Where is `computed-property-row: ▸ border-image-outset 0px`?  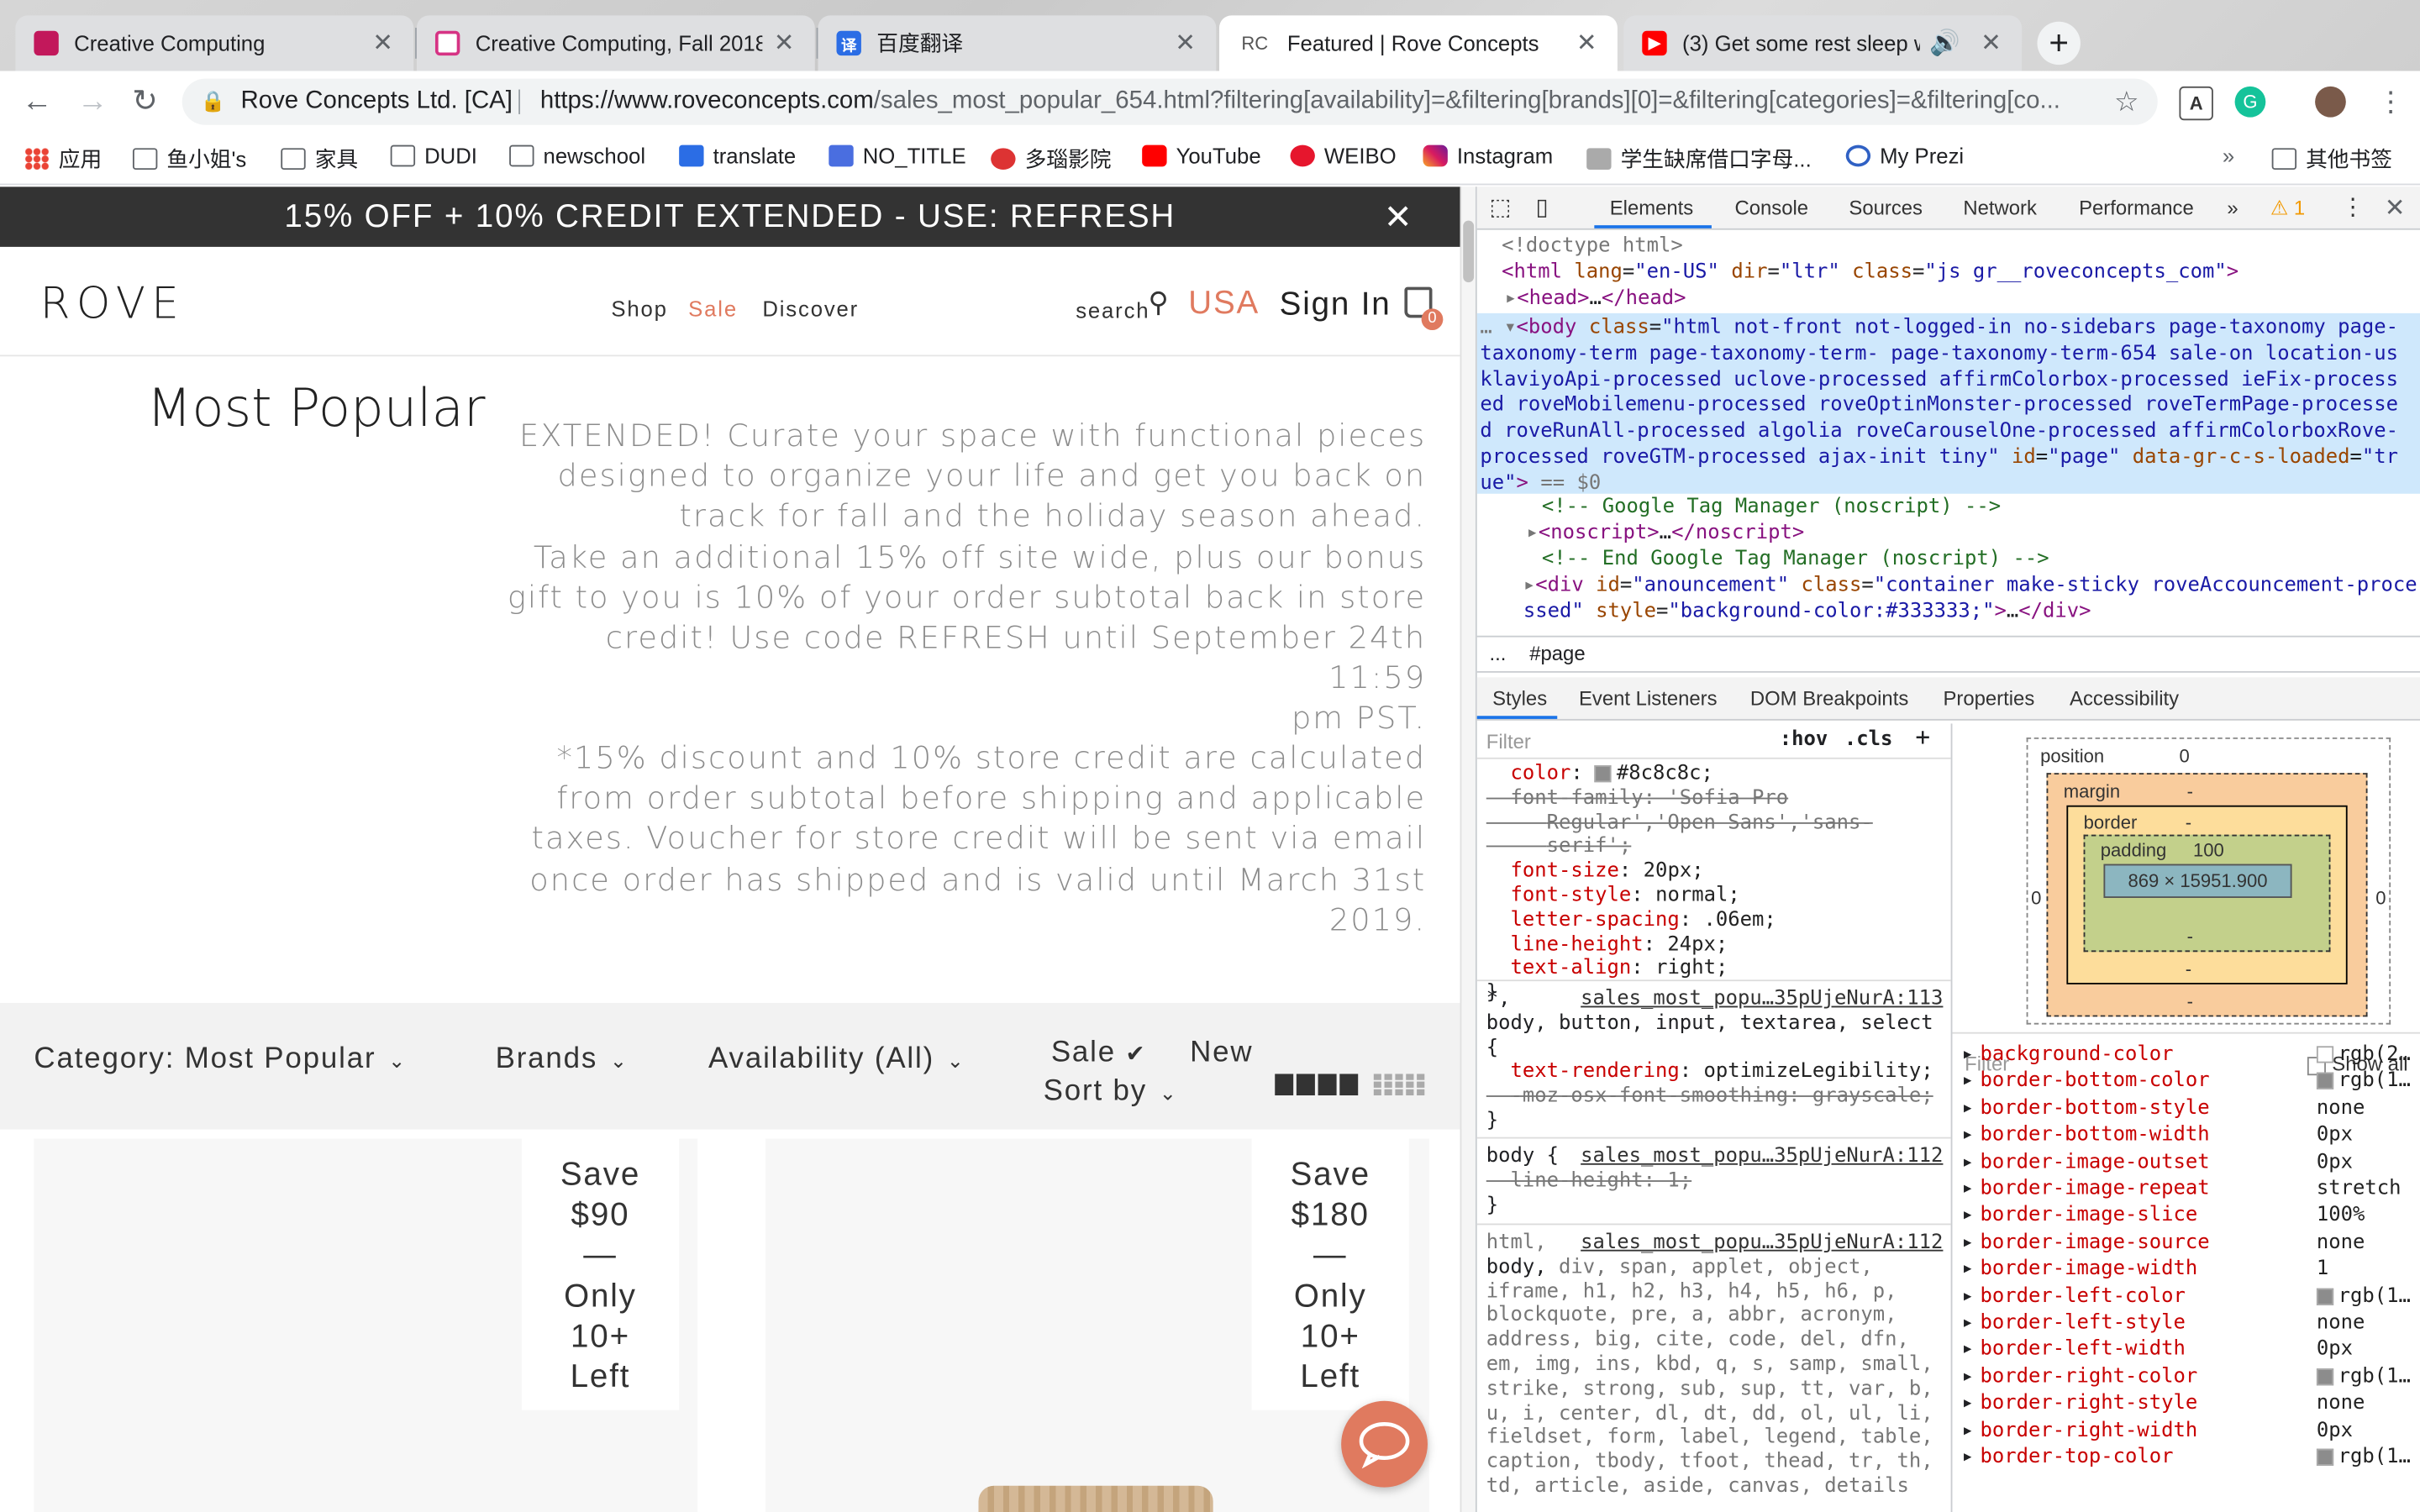
computed-property-row: ▸ border-image-outset 0px is located at coordinates (2190, 1162).